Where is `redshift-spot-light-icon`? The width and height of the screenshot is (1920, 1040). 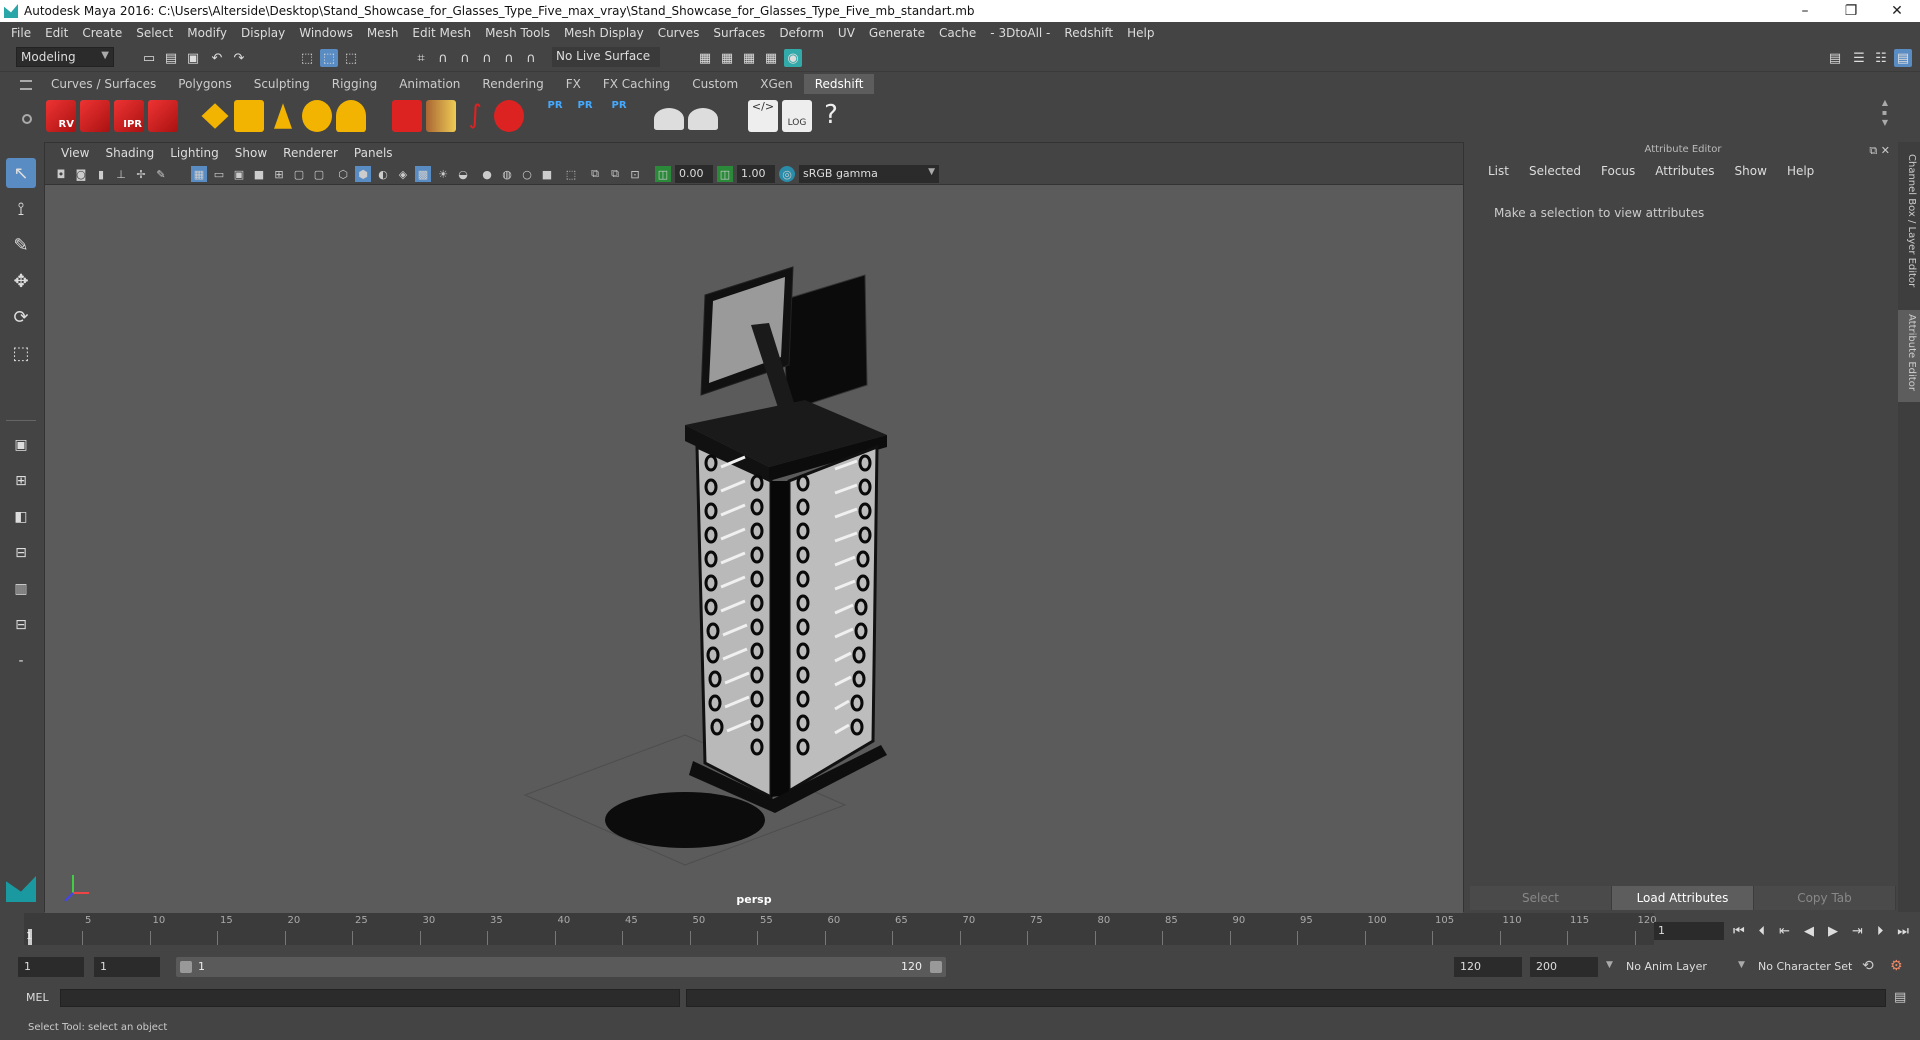 redshift-spot-light-icon is located at coordinates (283, 116).